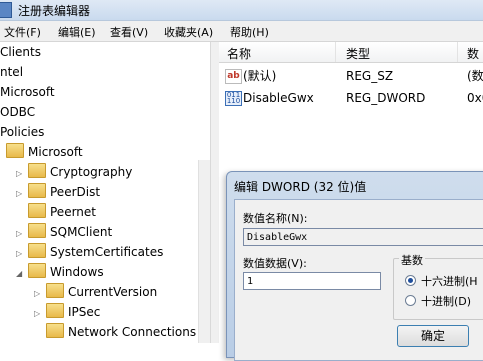  I want to click on column-type: 类型, so click(358, 53).